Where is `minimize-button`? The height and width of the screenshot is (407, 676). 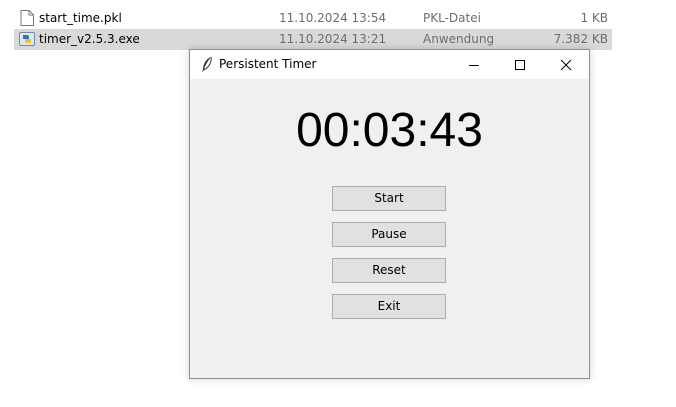
minimize-button is located at coordinates (474, 64).